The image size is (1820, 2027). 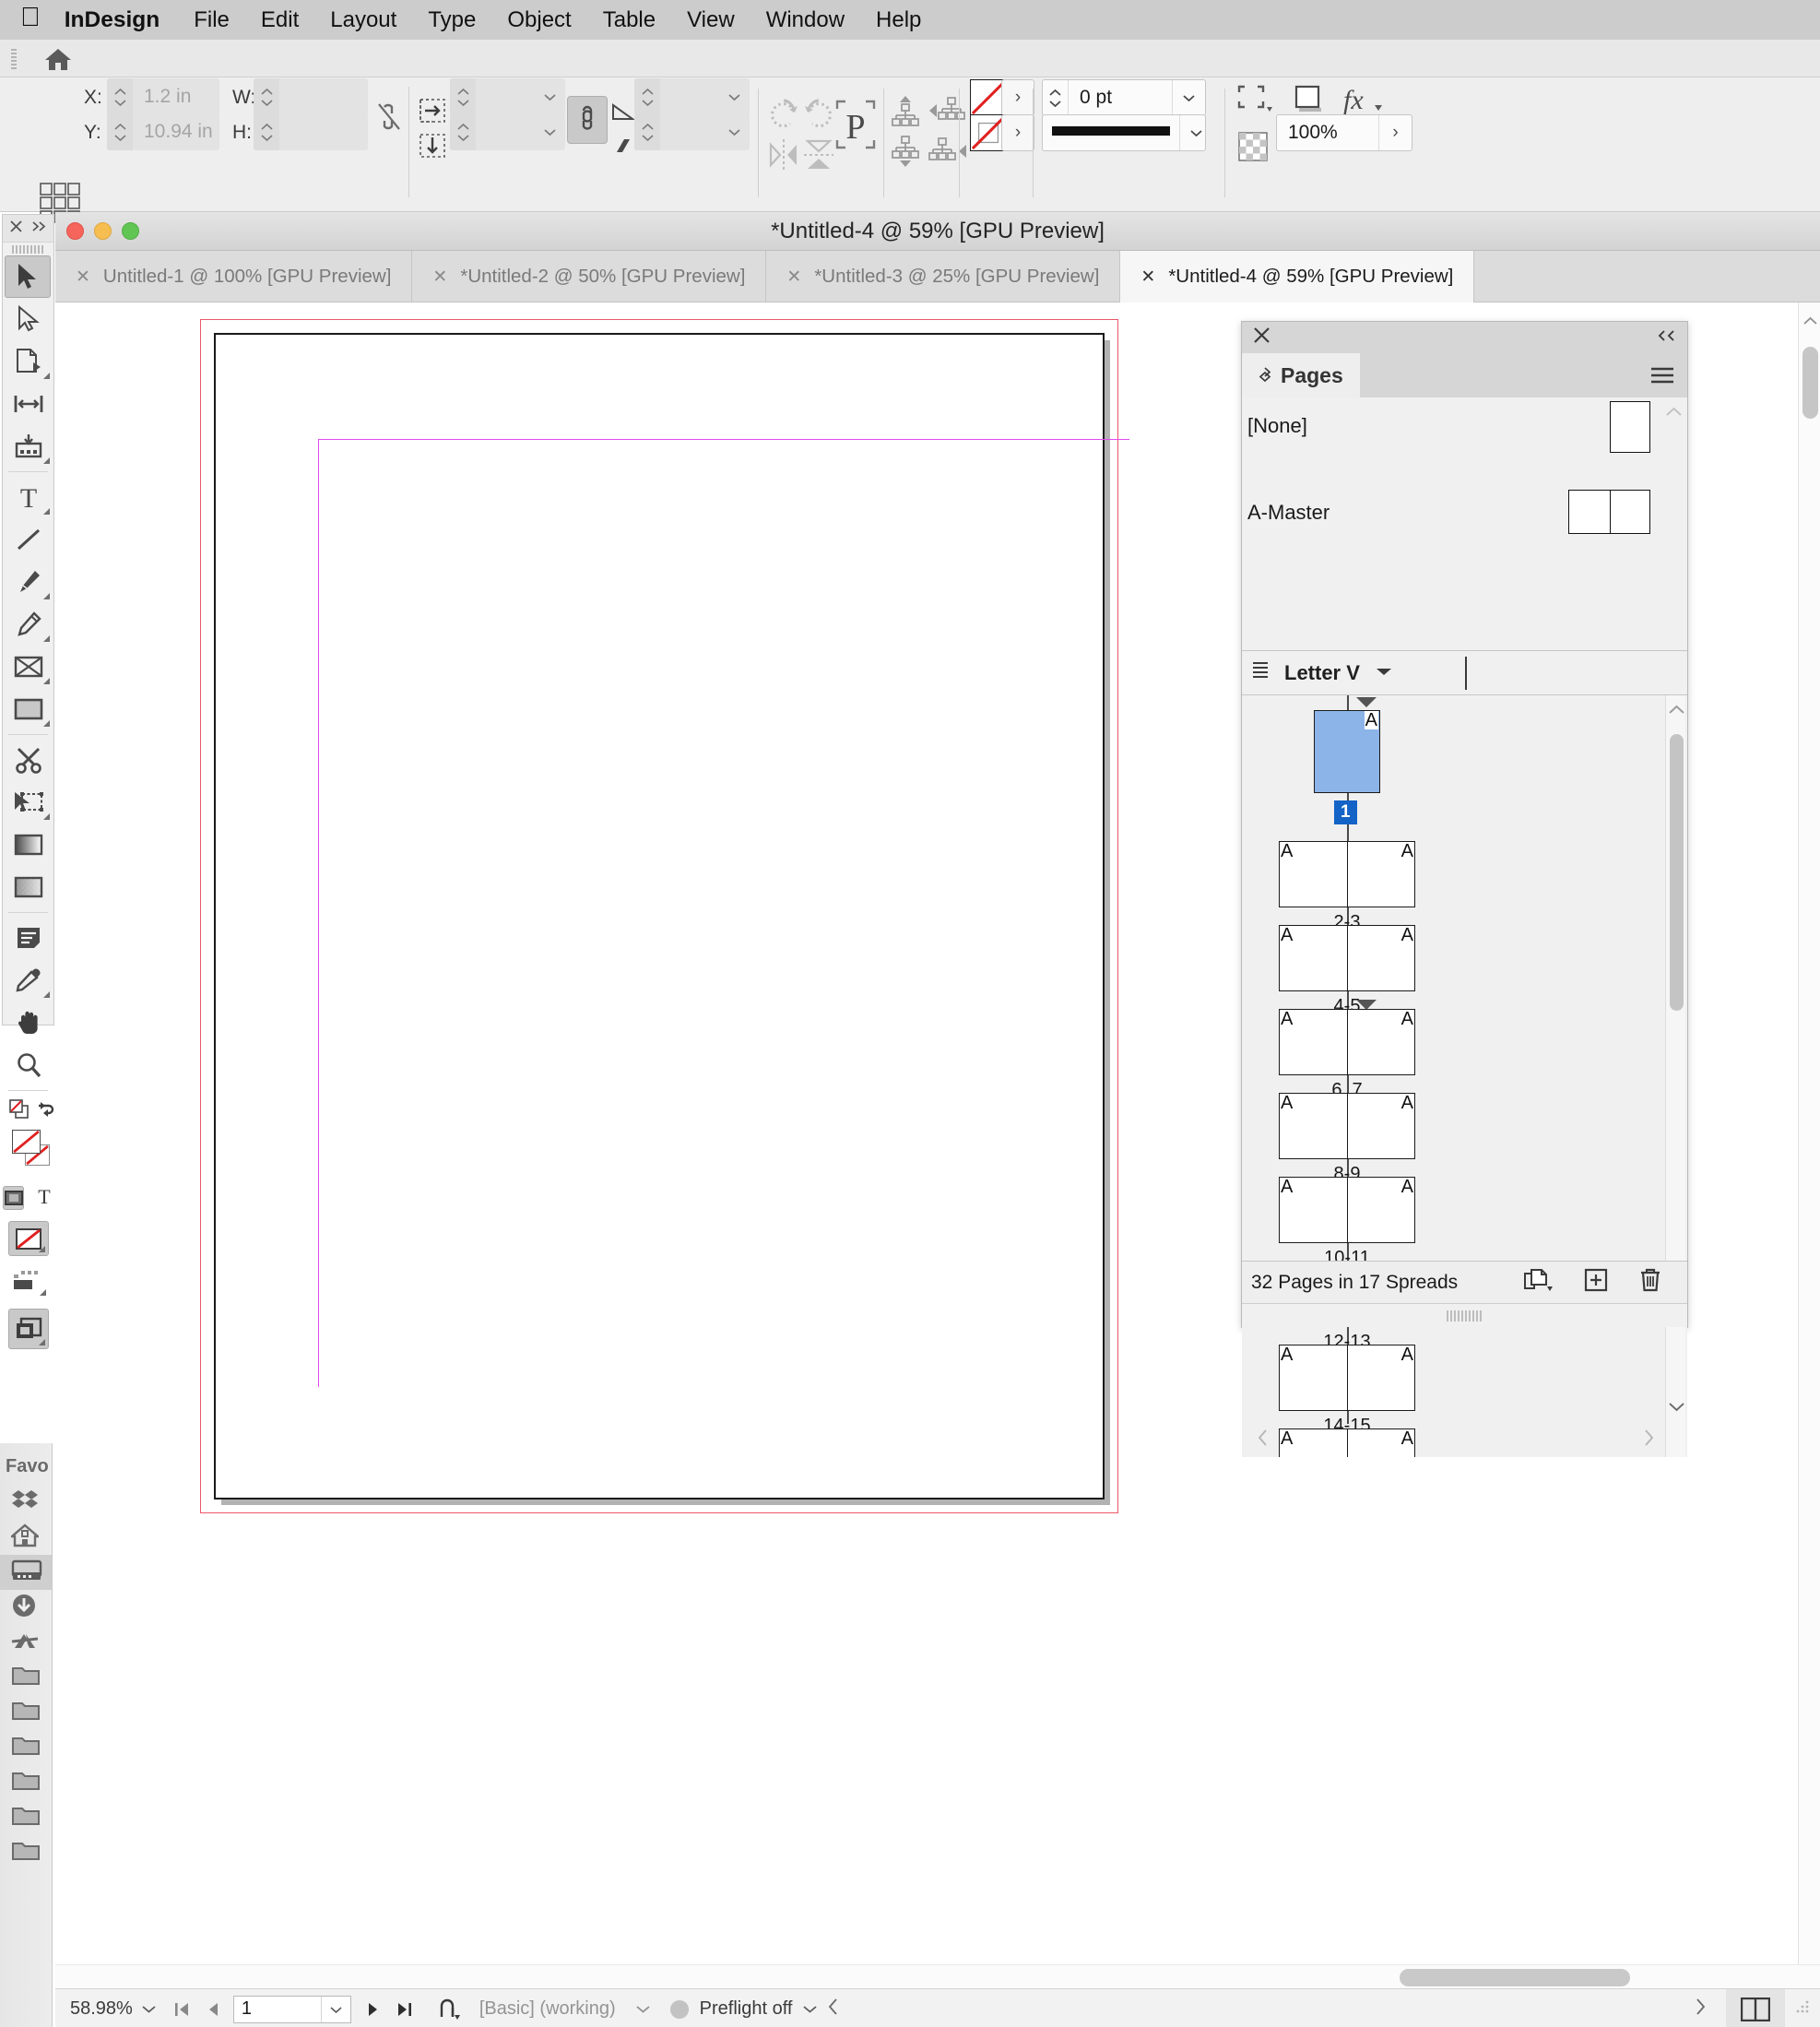 I want to click on stroke-weight-dropdown, so click(x=1188, y=97).